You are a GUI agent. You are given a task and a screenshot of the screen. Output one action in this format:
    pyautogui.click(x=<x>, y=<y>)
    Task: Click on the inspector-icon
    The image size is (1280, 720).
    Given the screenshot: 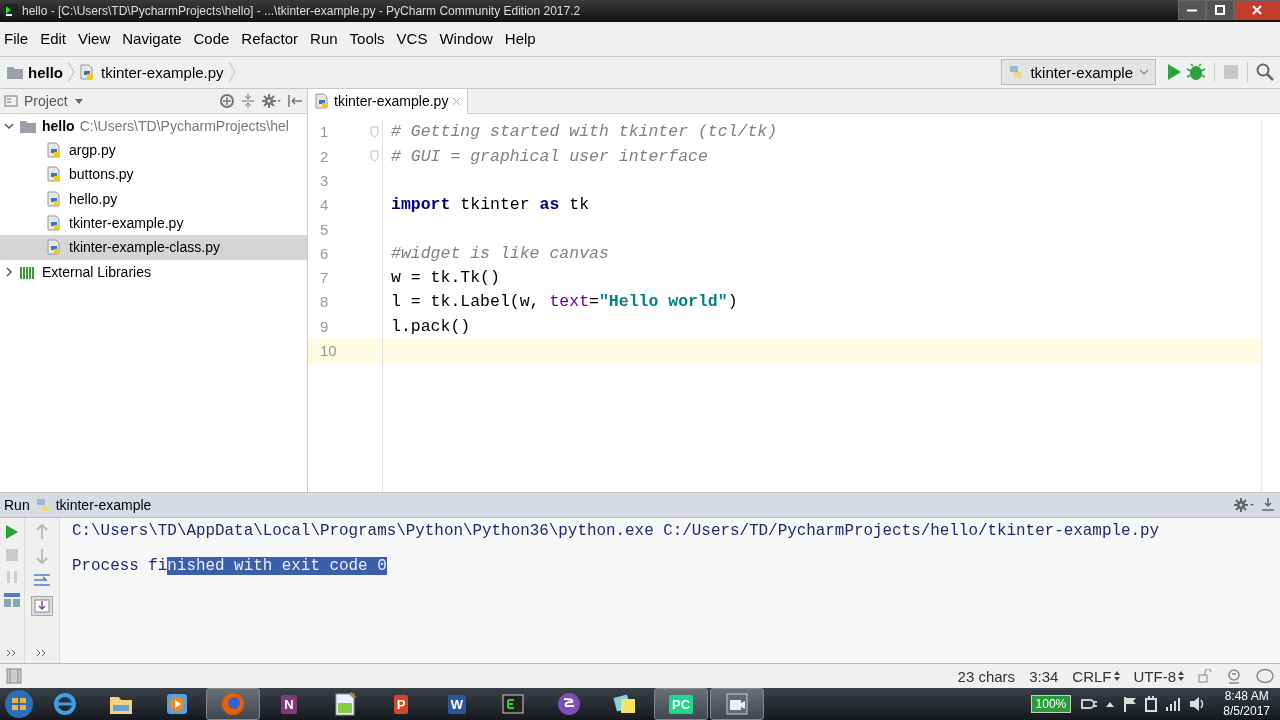 What is the action you would take?
    pyautogui.click(x=1234, y=676)
    